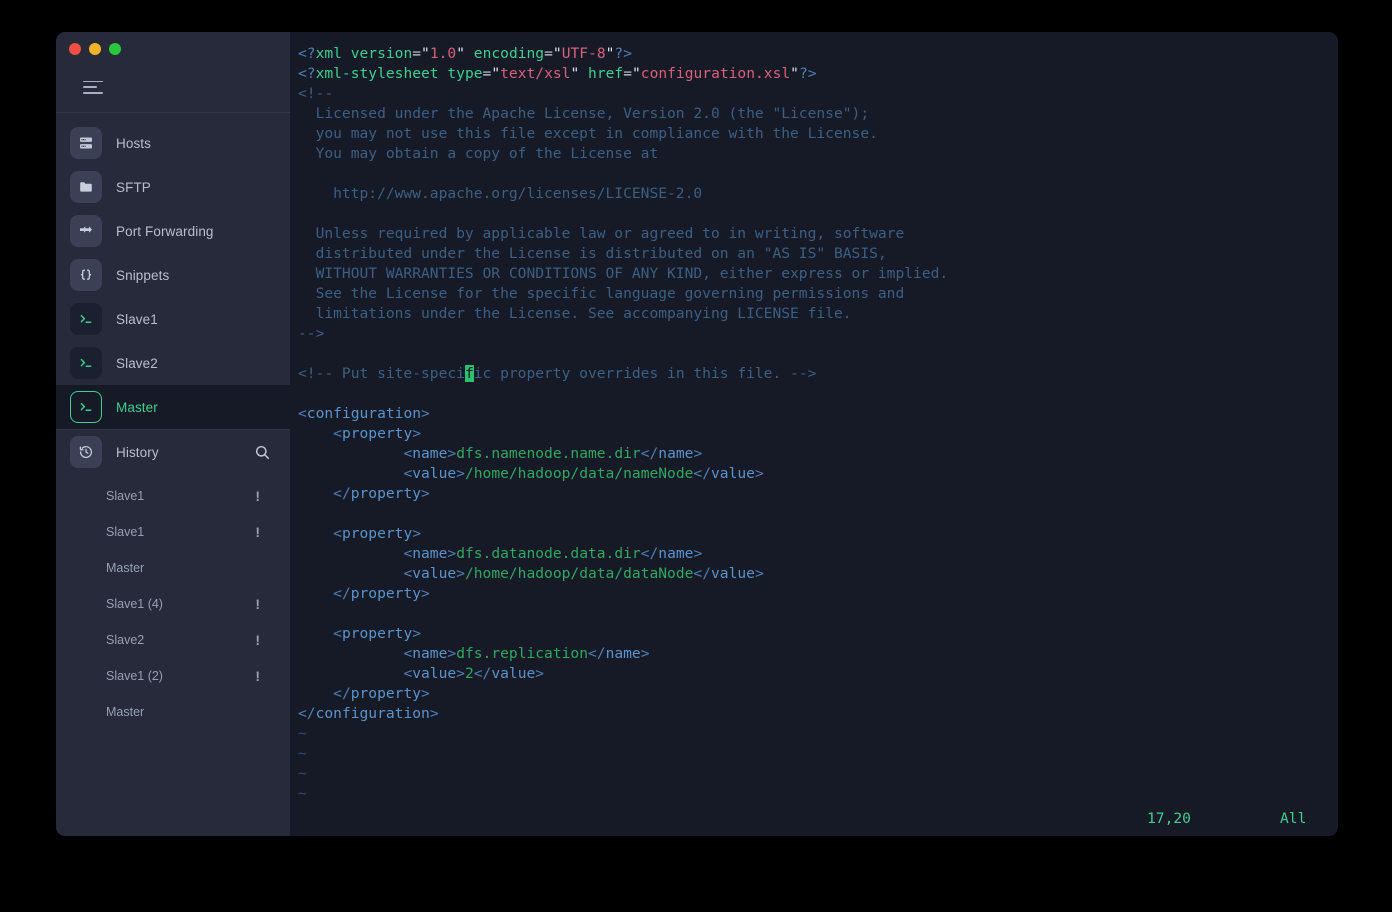  Describe the element at coordinates (165, 231) in the screenshot. I see `sidebar-item-label: Port Forwarding` at that location.